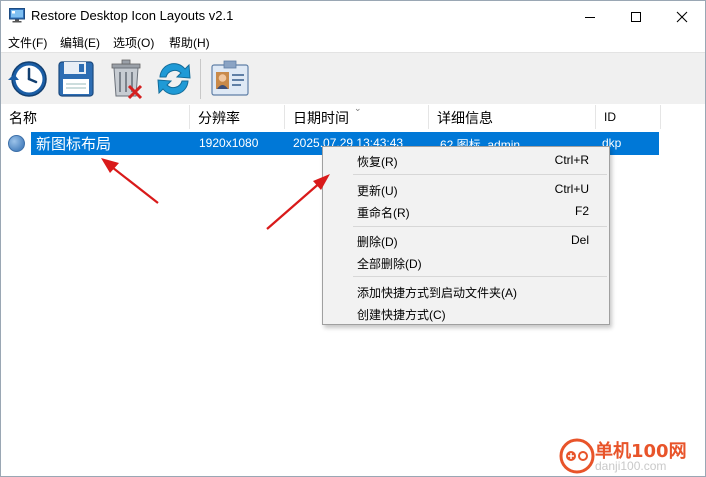  What do you see at coordinates (189, 42) in the screenshot?
I see `menu-help: 帮助(H)` at bounding box center [189, 42].